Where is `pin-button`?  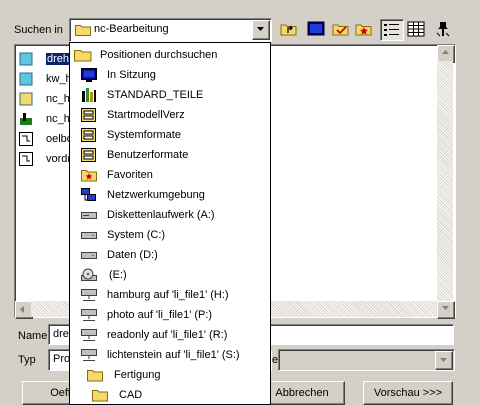
pin-button is located at coordinates (443, 29).